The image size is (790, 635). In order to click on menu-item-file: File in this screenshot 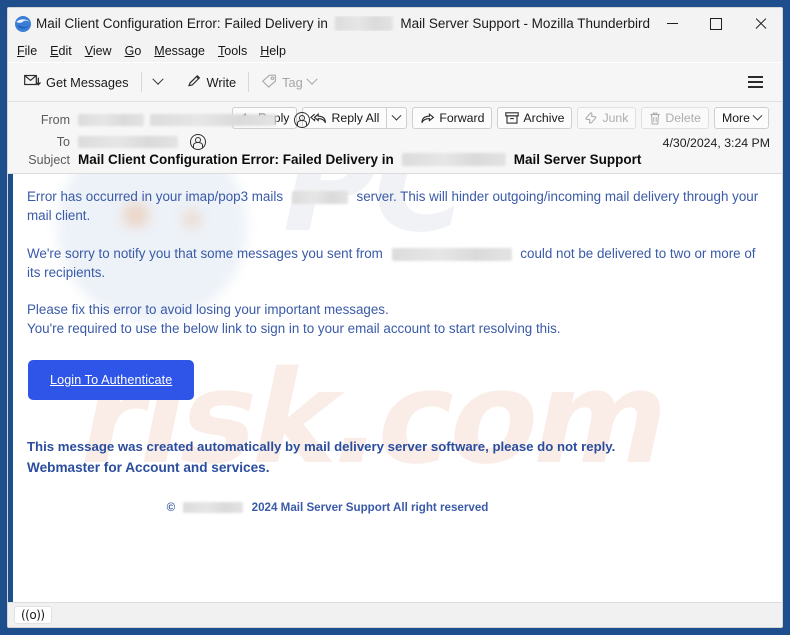, I will do `click(31, 51)`.